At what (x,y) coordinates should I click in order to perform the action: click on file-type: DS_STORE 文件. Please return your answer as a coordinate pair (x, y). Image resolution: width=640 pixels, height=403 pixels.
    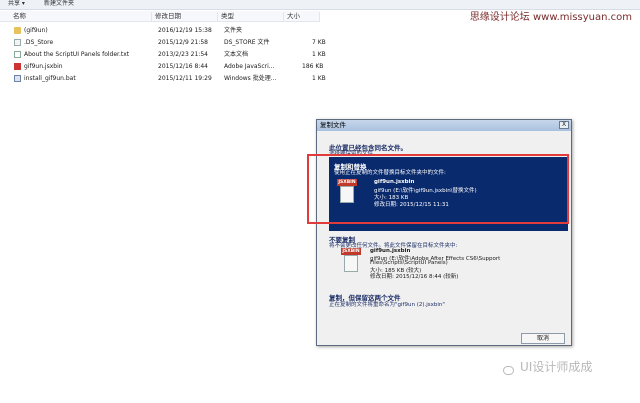
    Looking at the image, I should click on (247, 42).